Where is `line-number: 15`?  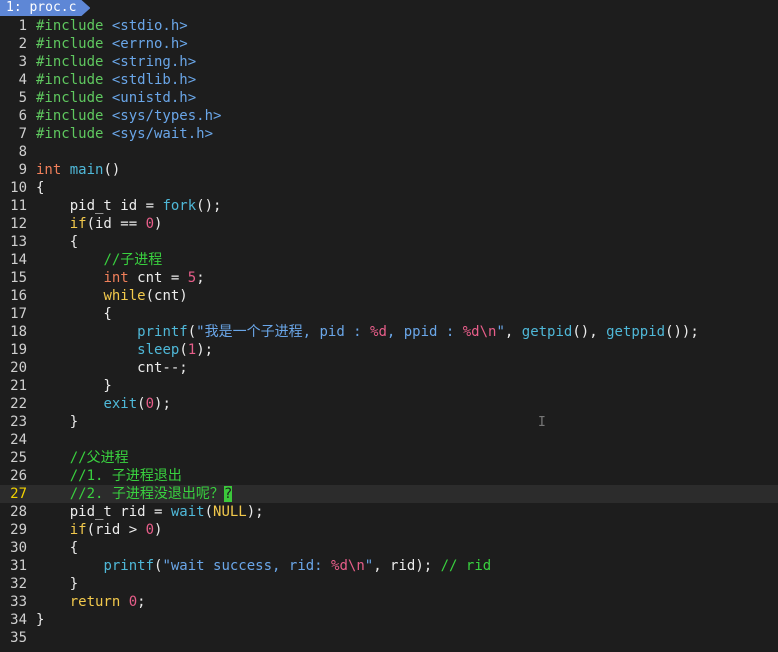 line-number: 15 is located at coordinates (18, 278).